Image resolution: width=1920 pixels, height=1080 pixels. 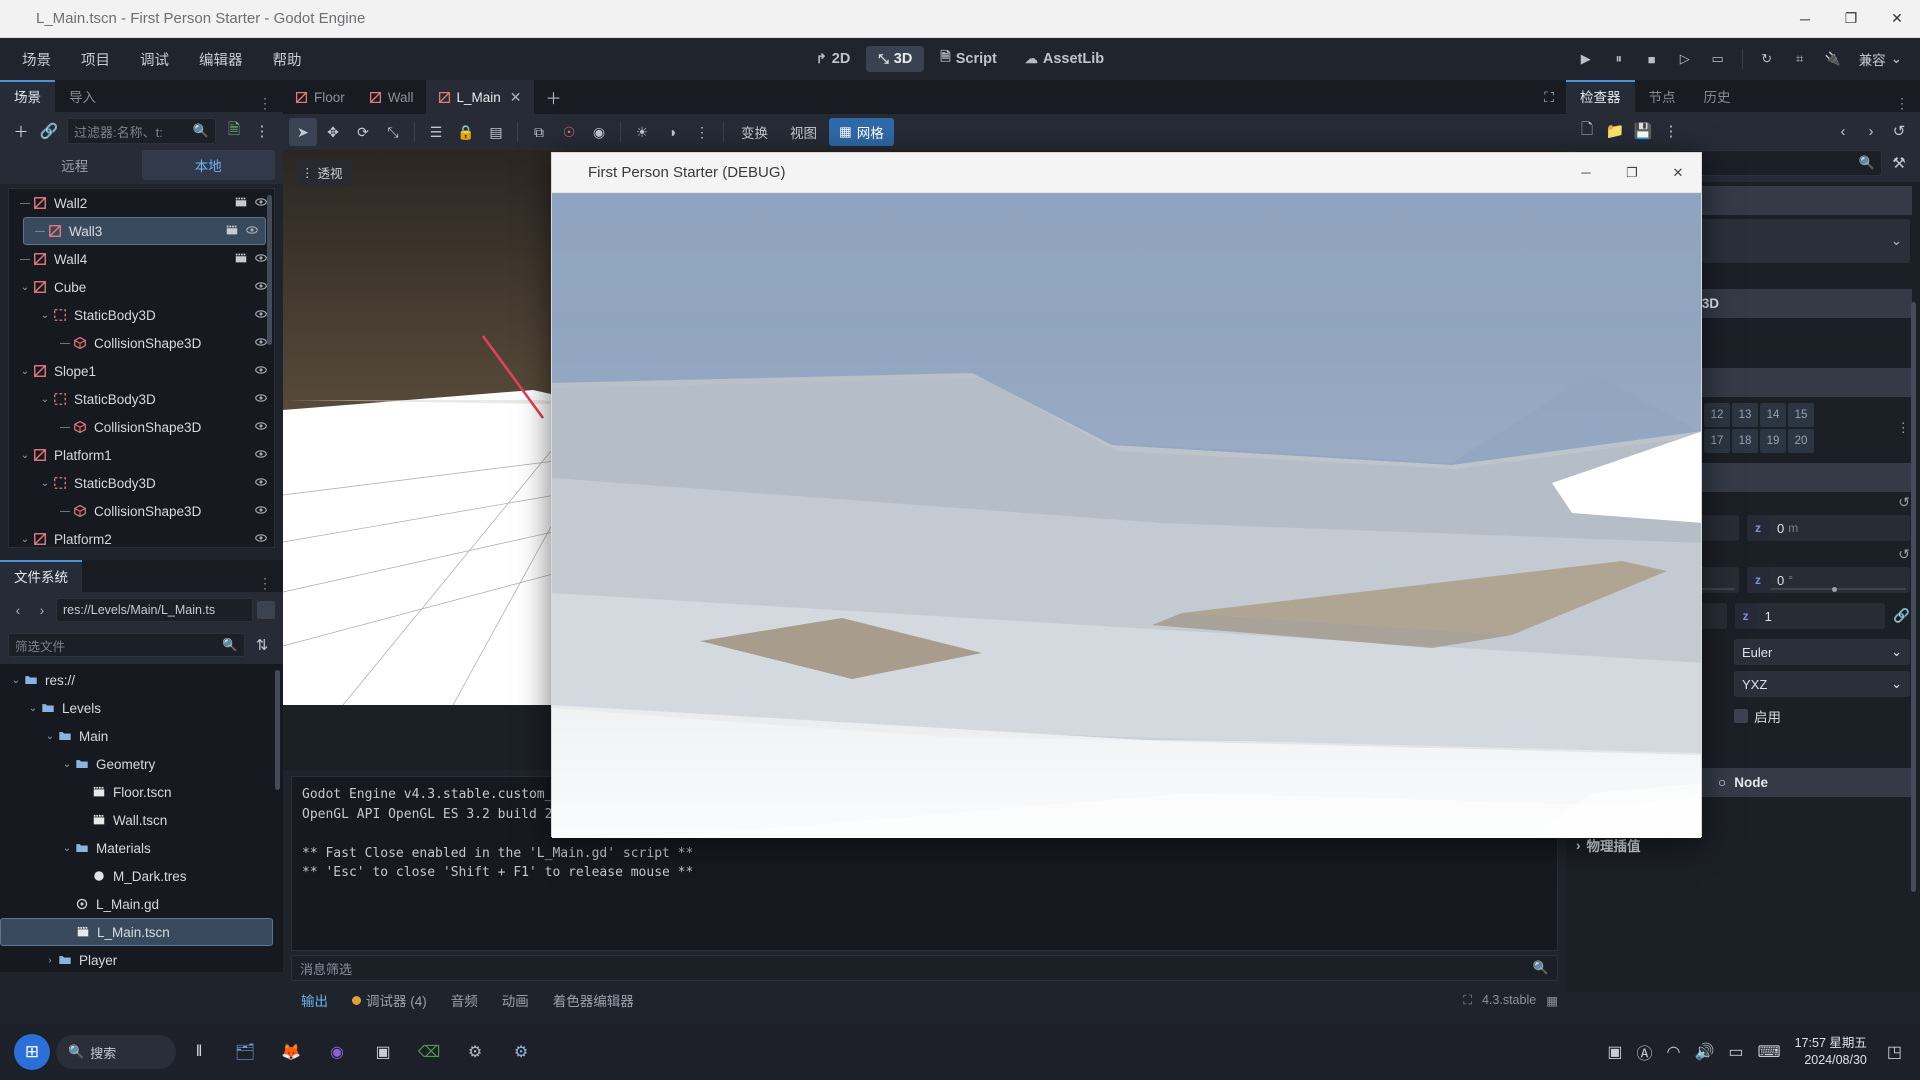 I want to click on layer-cell: 18, so click(x=1745, y=441).